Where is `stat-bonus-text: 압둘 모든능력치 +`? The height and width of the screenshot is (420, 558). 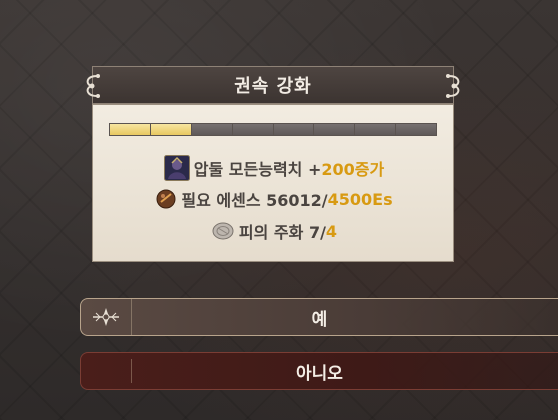
stat-bonus-text: 압둘 모든능력치 + is located at coordinates (257, 169).